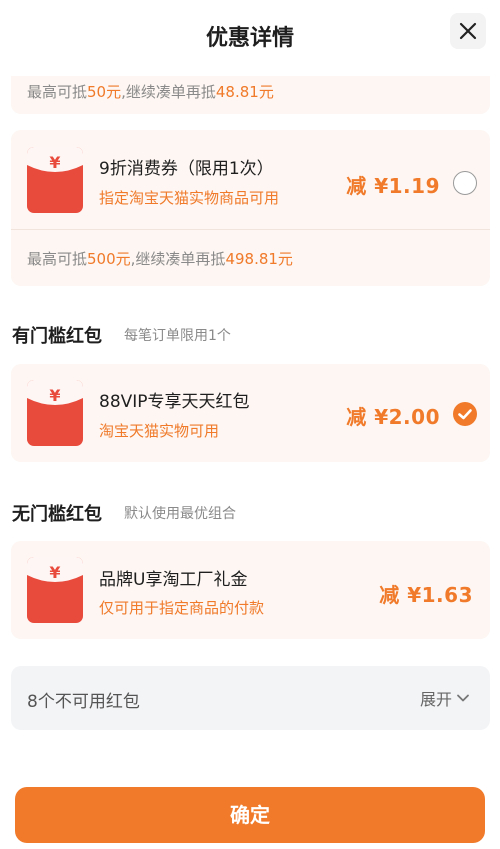  Describe the element at coordinates (182, 608) in the screenshot. I see `red-packet-subtitle: 仅可用于指定商品的付款` at that location.